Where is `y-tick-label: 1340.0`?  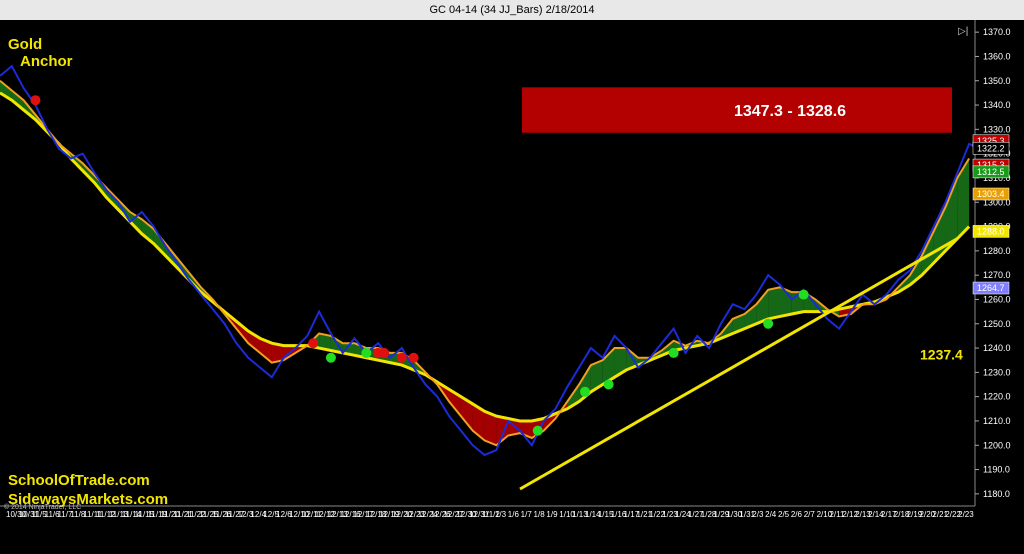 y-tick-label: 1340.0 is located at coordinates (997, 105).